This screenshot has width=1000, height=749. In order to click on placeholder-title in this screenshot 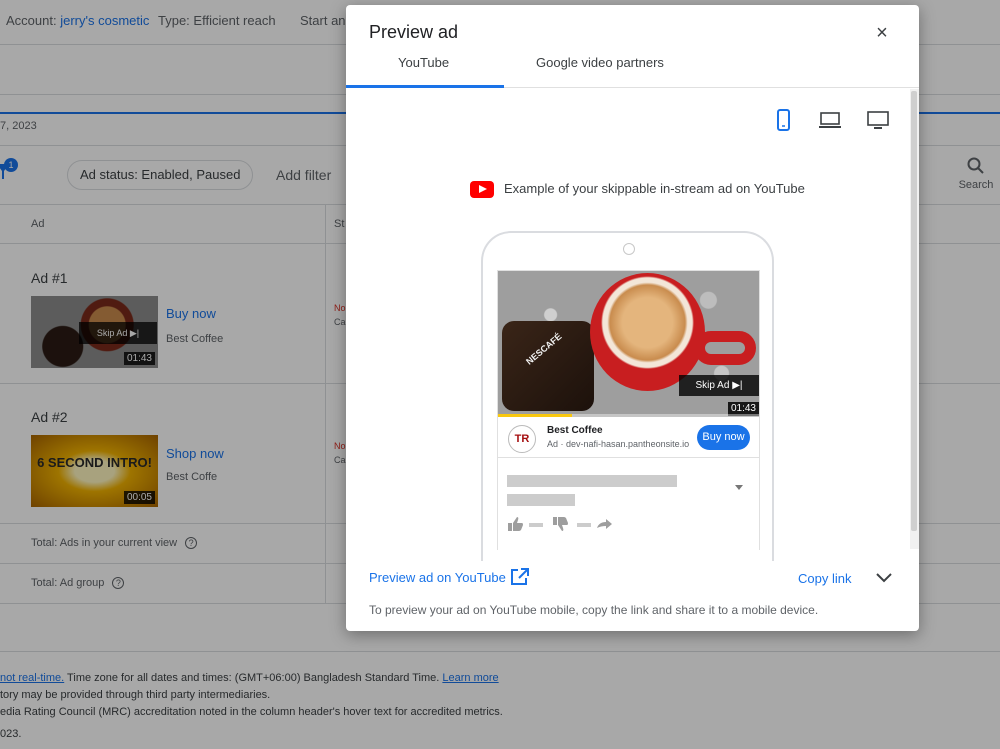, I will do `click(592, 481)`.